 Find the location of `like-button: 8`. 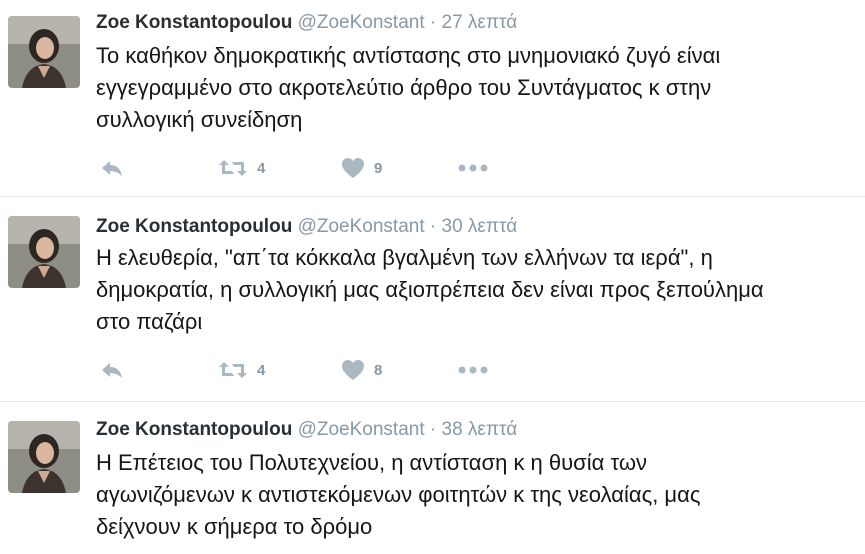

like-button: 8 is located at coordinates (361, 370).